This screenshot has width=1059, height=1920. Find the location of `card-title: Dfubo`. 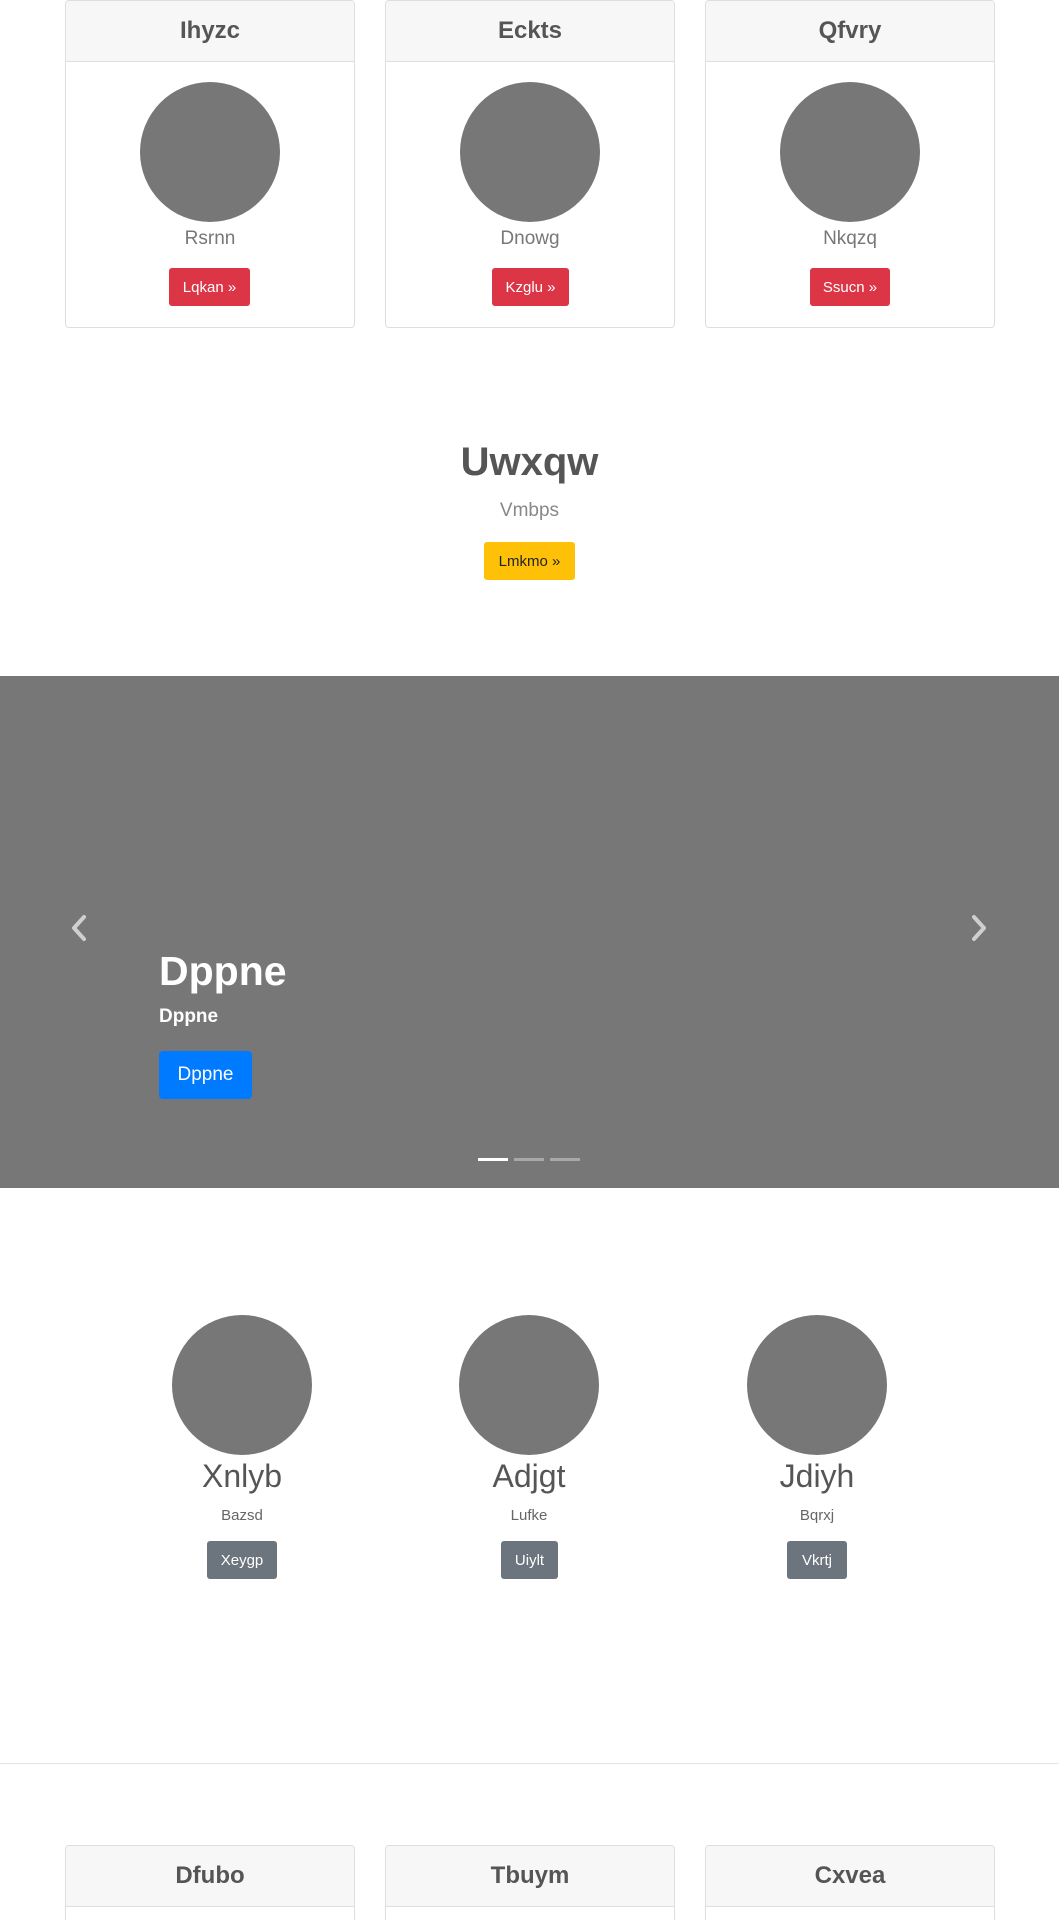

card-title: Dfubo is located at coordinates (210, 1876).